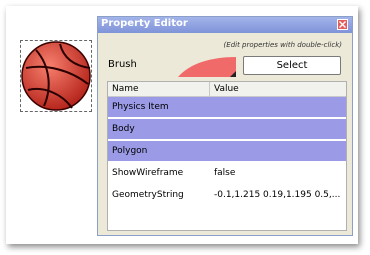 The image size is (370, 255). Describe the element at coordinates (282, 45) in the screenshot. I see `edit-hint: (Edit properties with double-click)` at that location.